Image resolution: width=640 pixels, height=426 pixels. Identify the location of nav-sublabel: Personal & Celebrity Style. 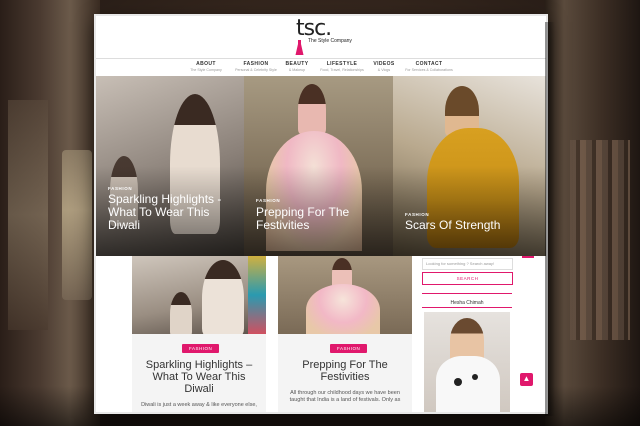
(256, 70).